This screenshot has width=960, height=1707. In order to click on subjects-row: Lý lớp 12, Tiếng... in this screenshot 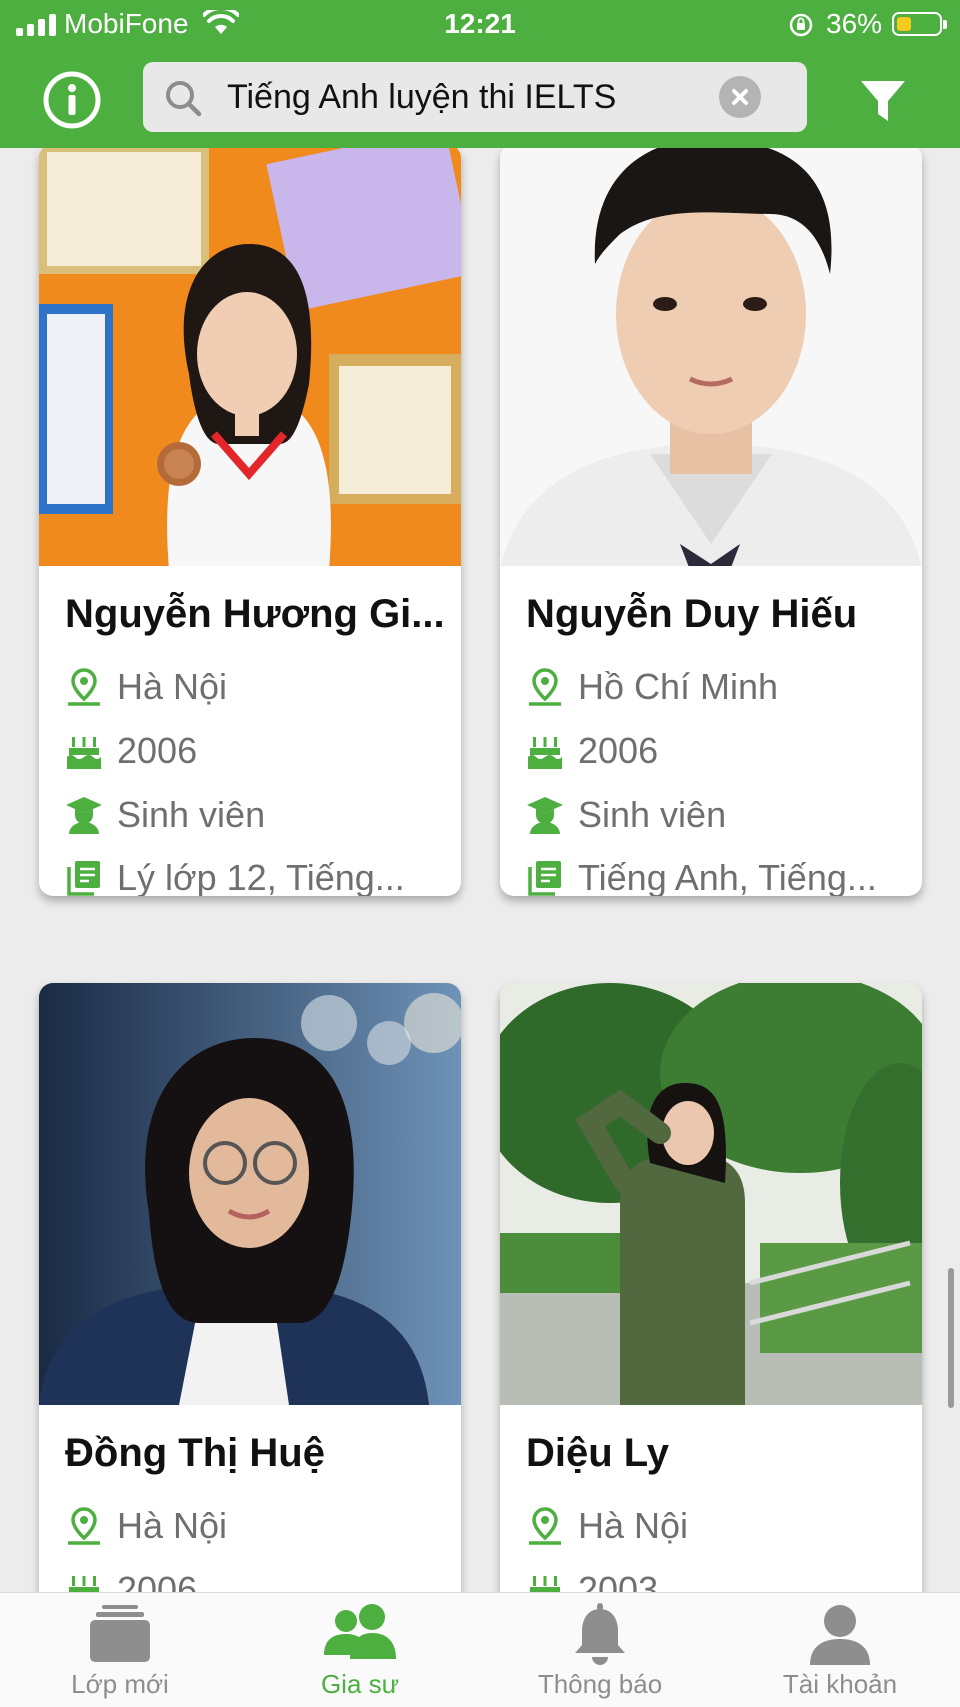, I will do `click(255, 874)`.